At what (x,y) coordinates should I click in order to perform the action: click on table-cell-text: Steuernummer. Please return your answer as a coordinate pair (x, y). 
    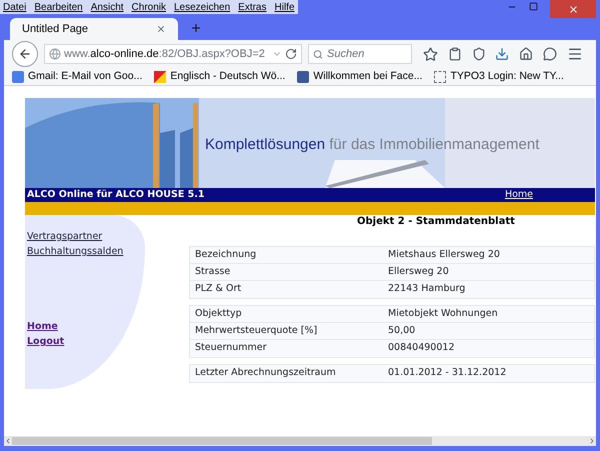
    Looking at the image, I should click on (231, 348).